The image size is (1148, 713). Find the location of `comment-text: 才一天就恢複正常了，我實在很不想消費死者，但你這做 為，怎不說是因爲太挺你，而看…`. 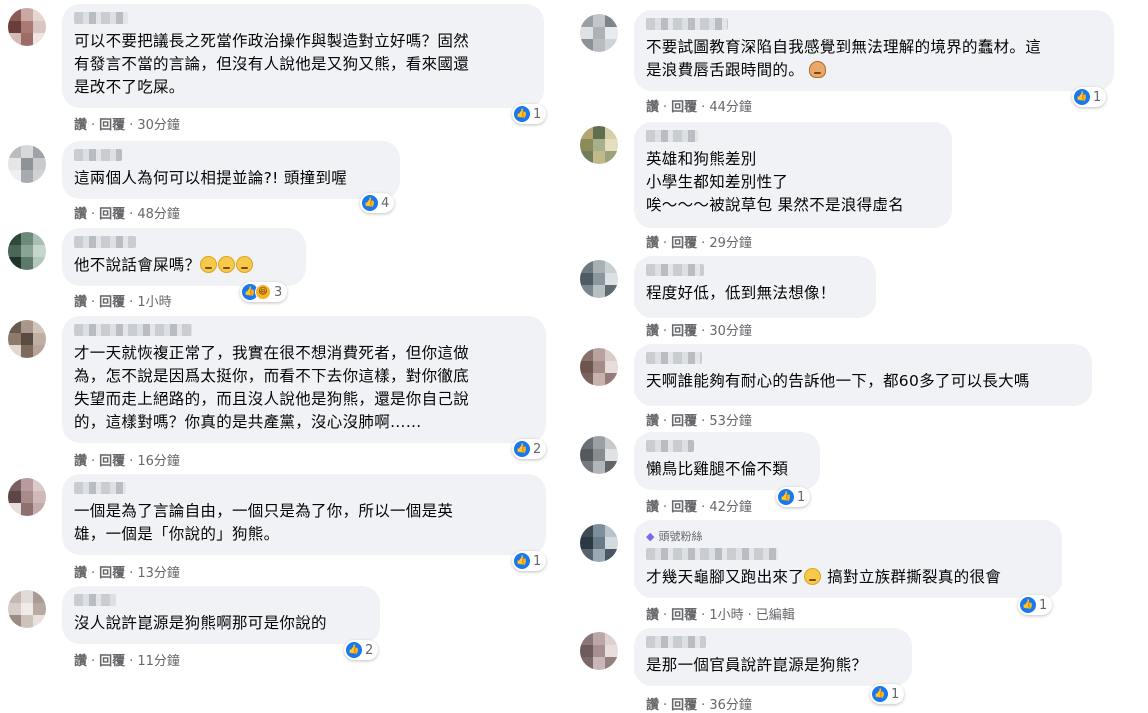

comment-text: 才一天就恢複正常了，我實在很不想消費死者，但你這做 為，怎不說是因爲太挺你，而看… is located at coordinates (304, 388).